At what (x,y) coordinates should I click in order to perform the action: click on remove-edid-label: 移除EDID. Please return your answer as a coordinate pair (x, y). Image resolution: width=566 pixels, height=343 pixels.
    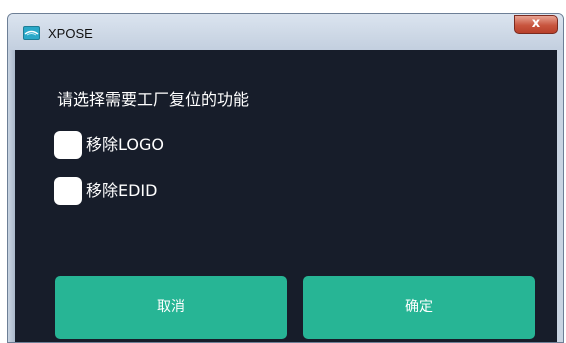
    Looking at the image, I should click on (121, 191).